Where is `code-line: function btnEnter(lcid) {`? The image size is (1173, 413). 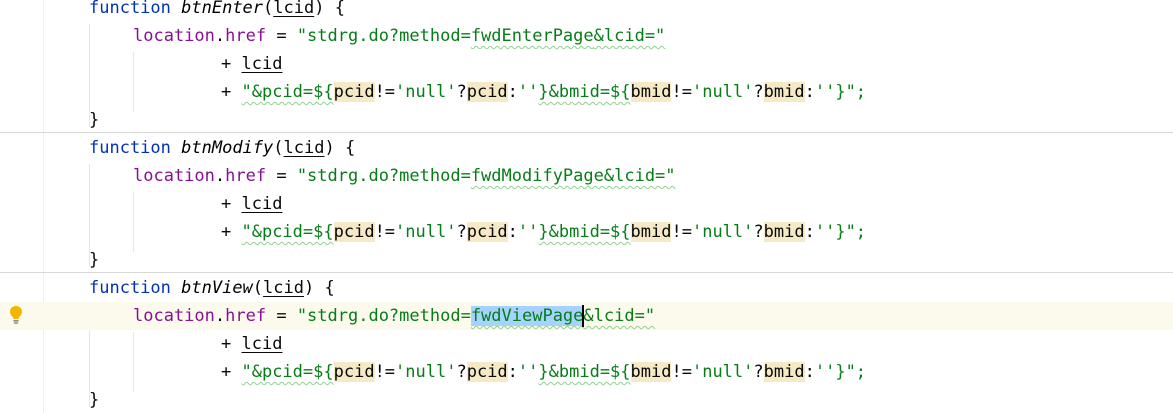
code-line: function btnEnter(lcid) { is located at coordinates (586, 11).